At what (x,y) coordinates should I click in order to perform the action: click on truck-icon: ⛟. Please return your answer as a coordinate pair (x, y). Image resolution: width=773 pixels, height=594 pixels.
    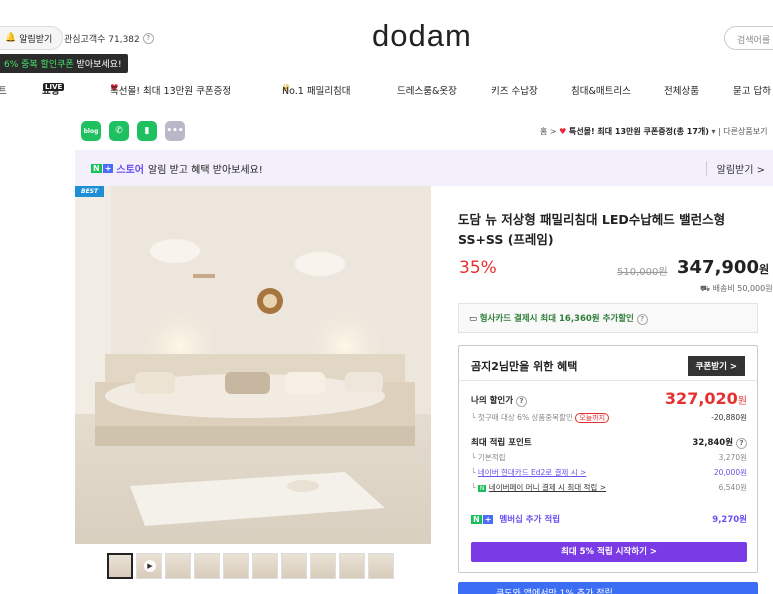
    Looking at the image, I should click on (705, 288).